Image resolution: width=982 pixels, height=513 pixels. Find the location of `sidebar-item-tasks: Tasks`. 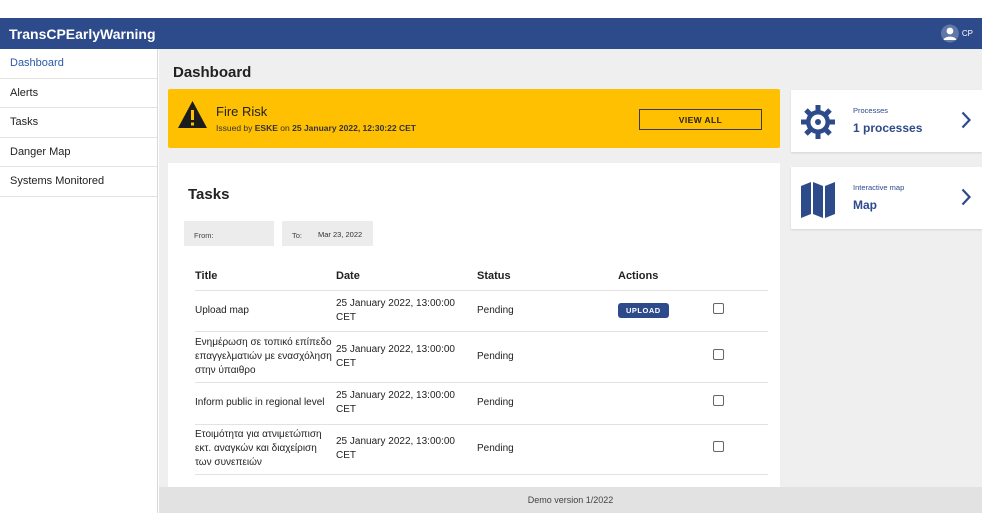

sidebar-item-tasks: Tasks is located at coordinates (78, 123).